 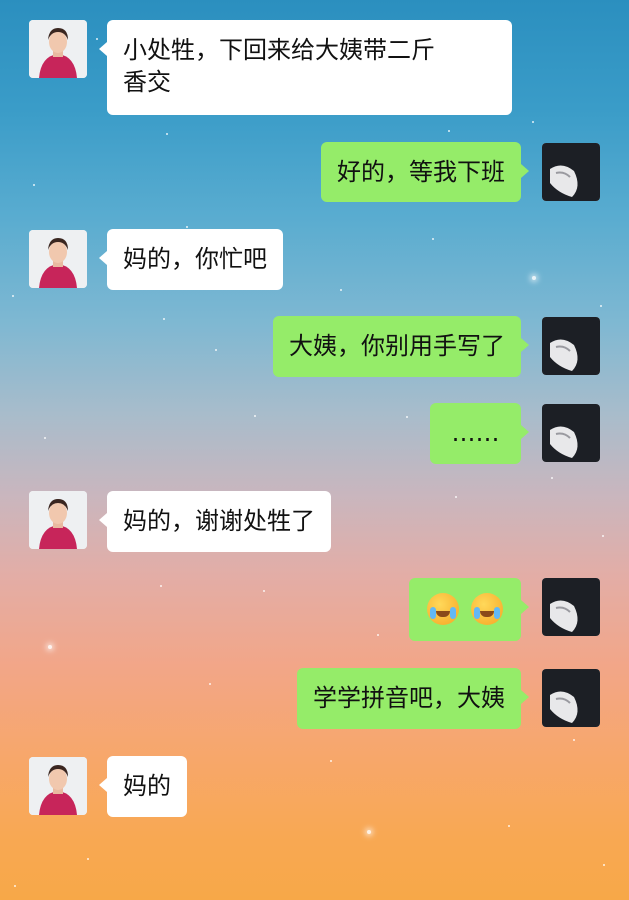 What do you see at coordinates (279, 50) in the screenshot?
I see `message-text-line: 小处牲，下回来给大姨带二斤` at bounding box center [279, 50].